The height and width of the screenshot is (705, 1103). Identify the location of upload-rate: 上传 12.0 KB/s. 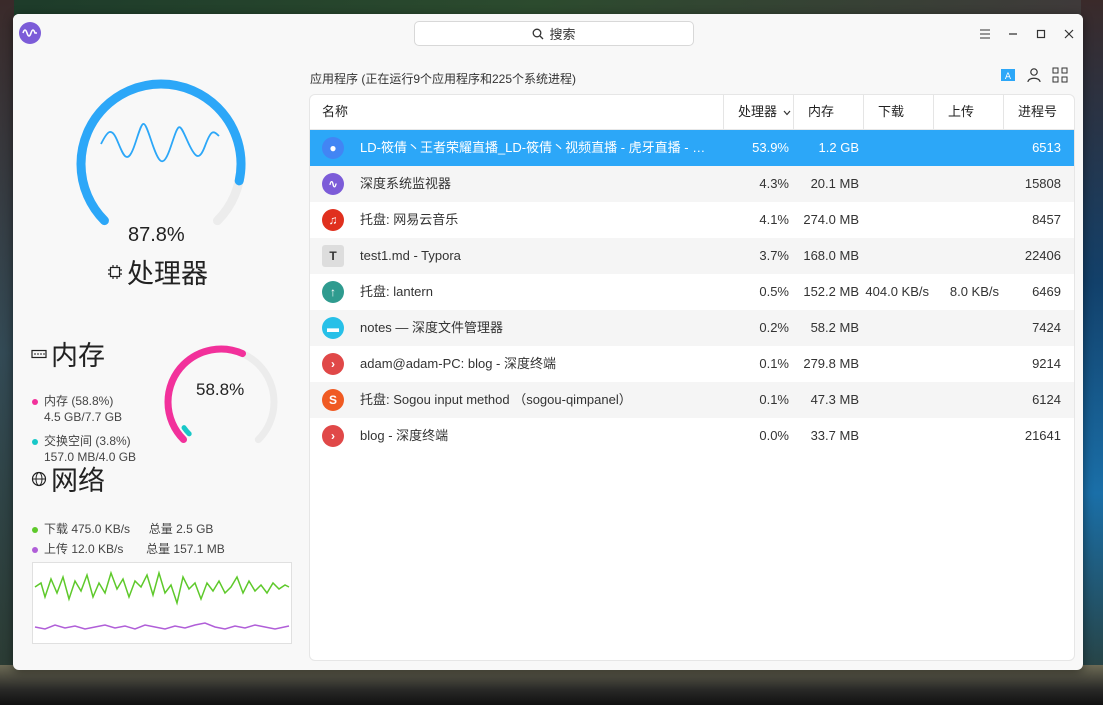
(84, 549).